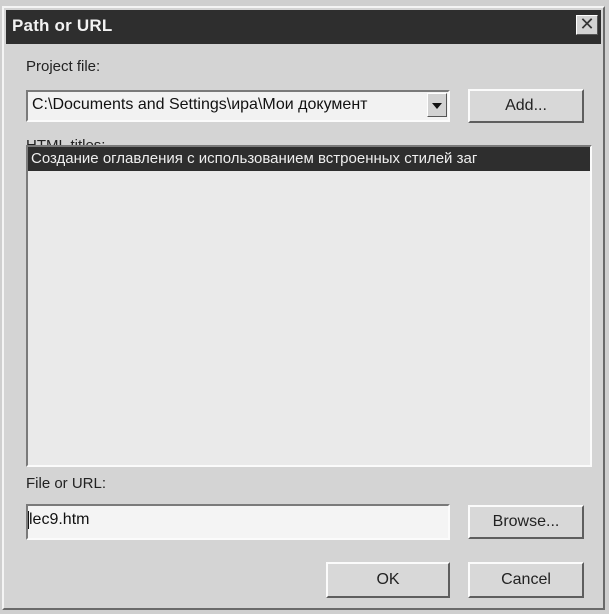 This screenshot has width=609, height=614. I want to click on window-title: Path or URL, so click(62, 25).